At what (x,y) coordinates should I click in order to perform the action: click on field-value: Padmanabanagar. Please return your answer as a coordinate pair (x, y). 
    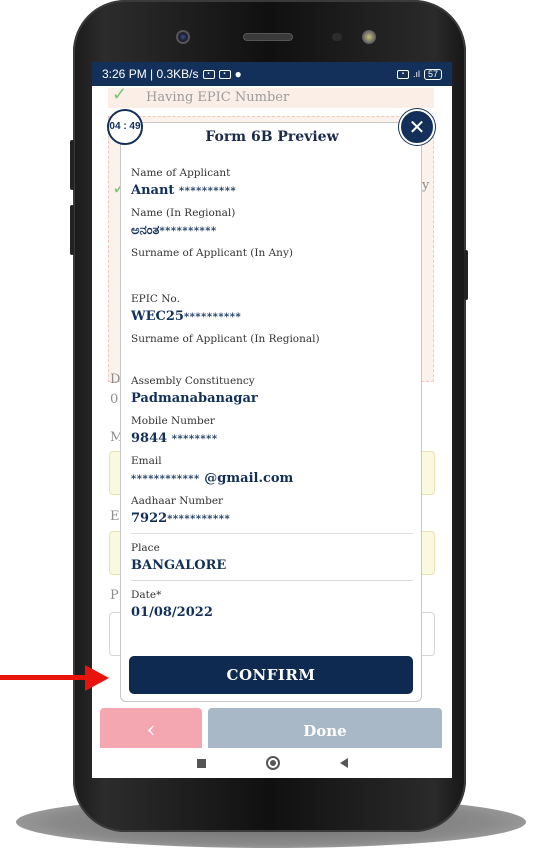
    Looking at the image, I should click on (194, 398).